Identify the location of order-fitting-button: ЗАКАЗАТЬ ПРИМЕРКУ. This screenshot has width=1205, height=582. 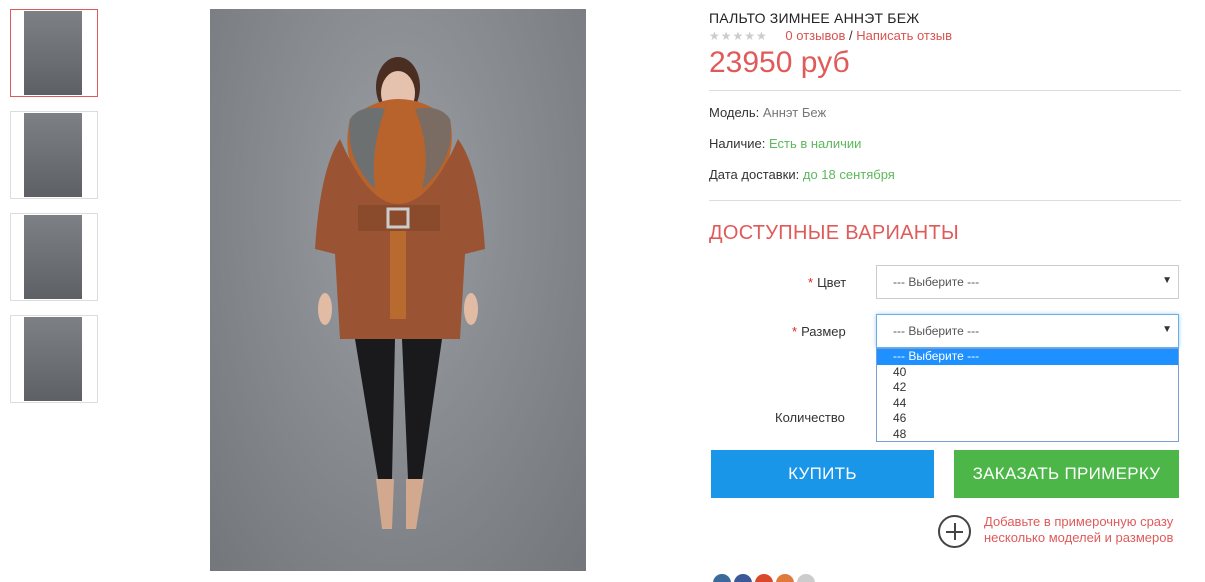
(1066, 474).